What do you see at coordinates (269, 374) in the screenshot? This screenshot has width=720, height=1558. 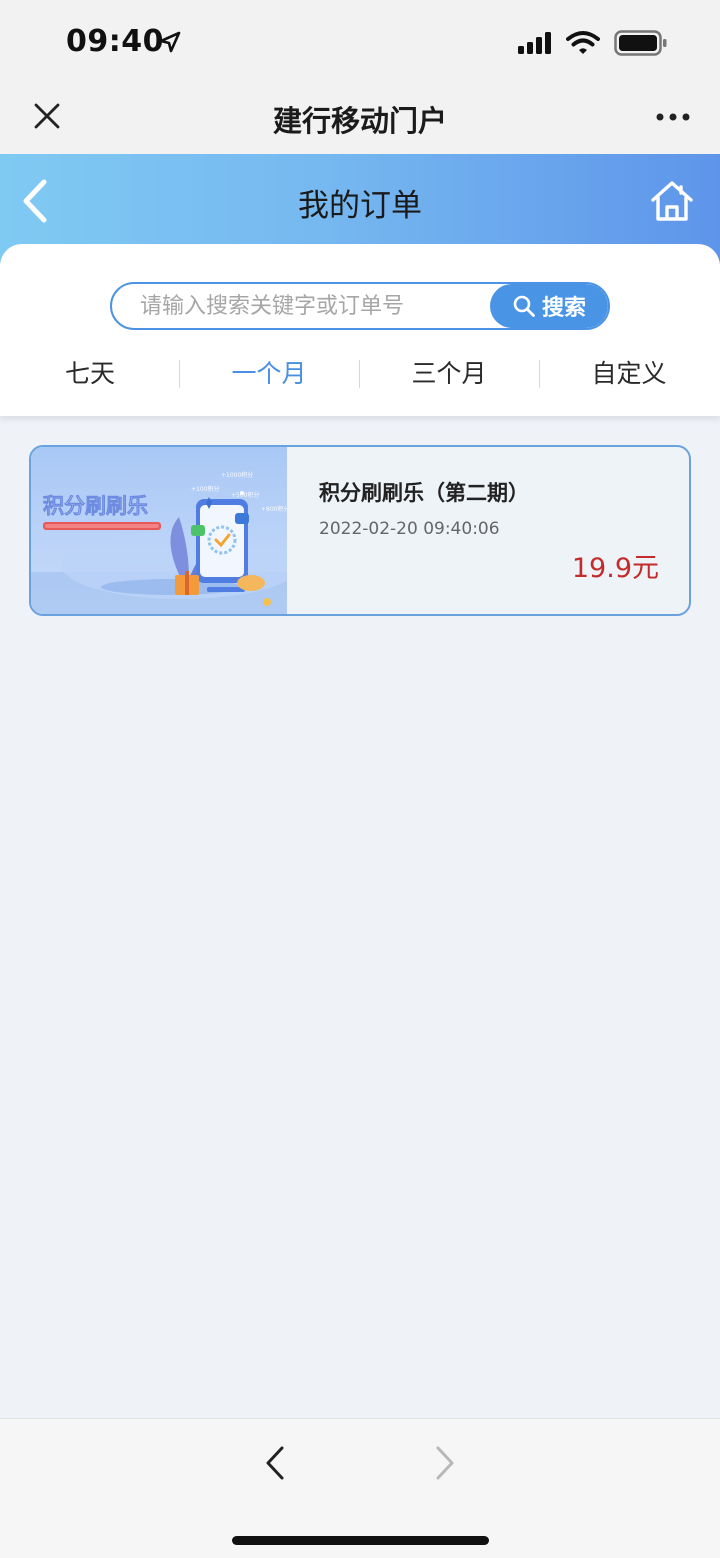 I see `tab-one-month: 一个月` at bounding box center [269, 374].